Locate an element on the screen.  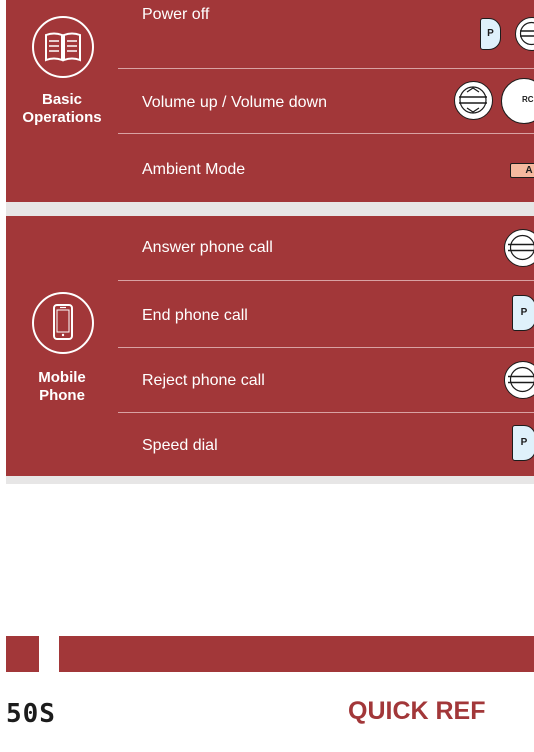
action-label: Answer phone call is located at coordinates (207, 247).